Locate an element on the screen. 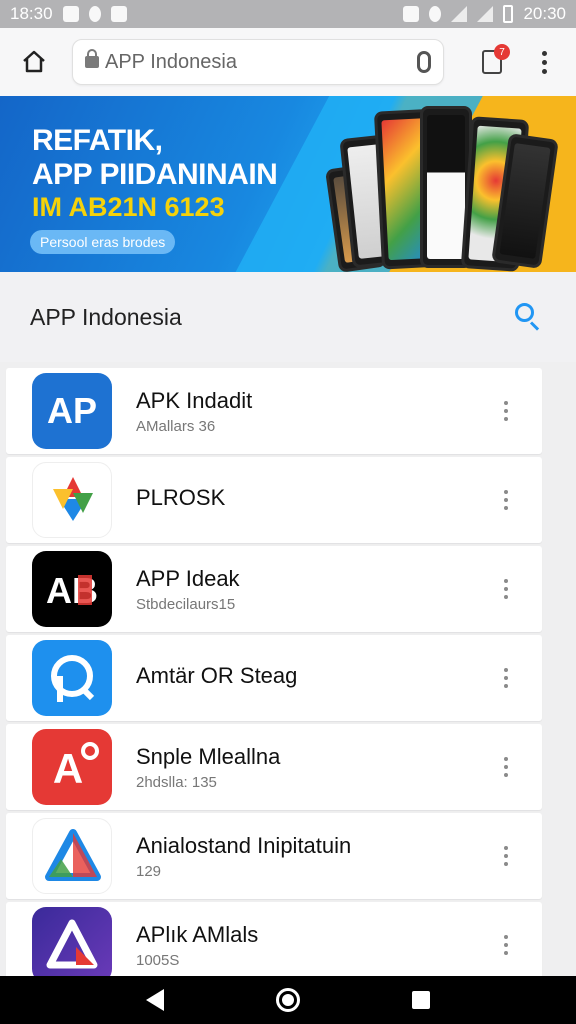  battery-icon is located at coordinates (508, 14).